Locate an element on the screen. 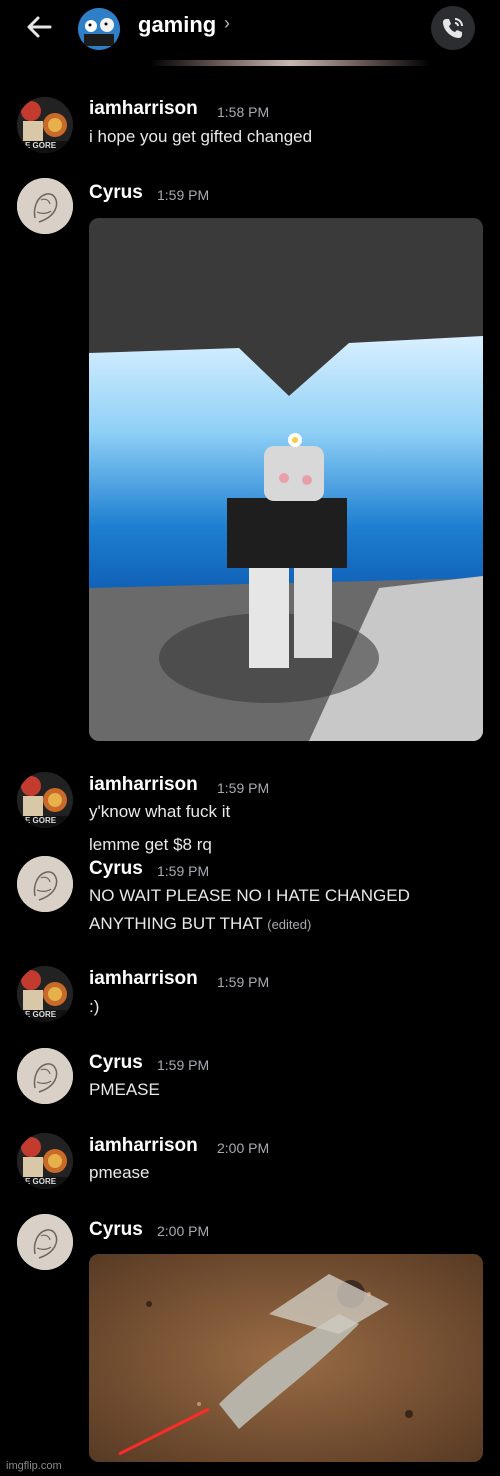  message-text: i hope you get gifted changed is located at coordinates (201, 136).